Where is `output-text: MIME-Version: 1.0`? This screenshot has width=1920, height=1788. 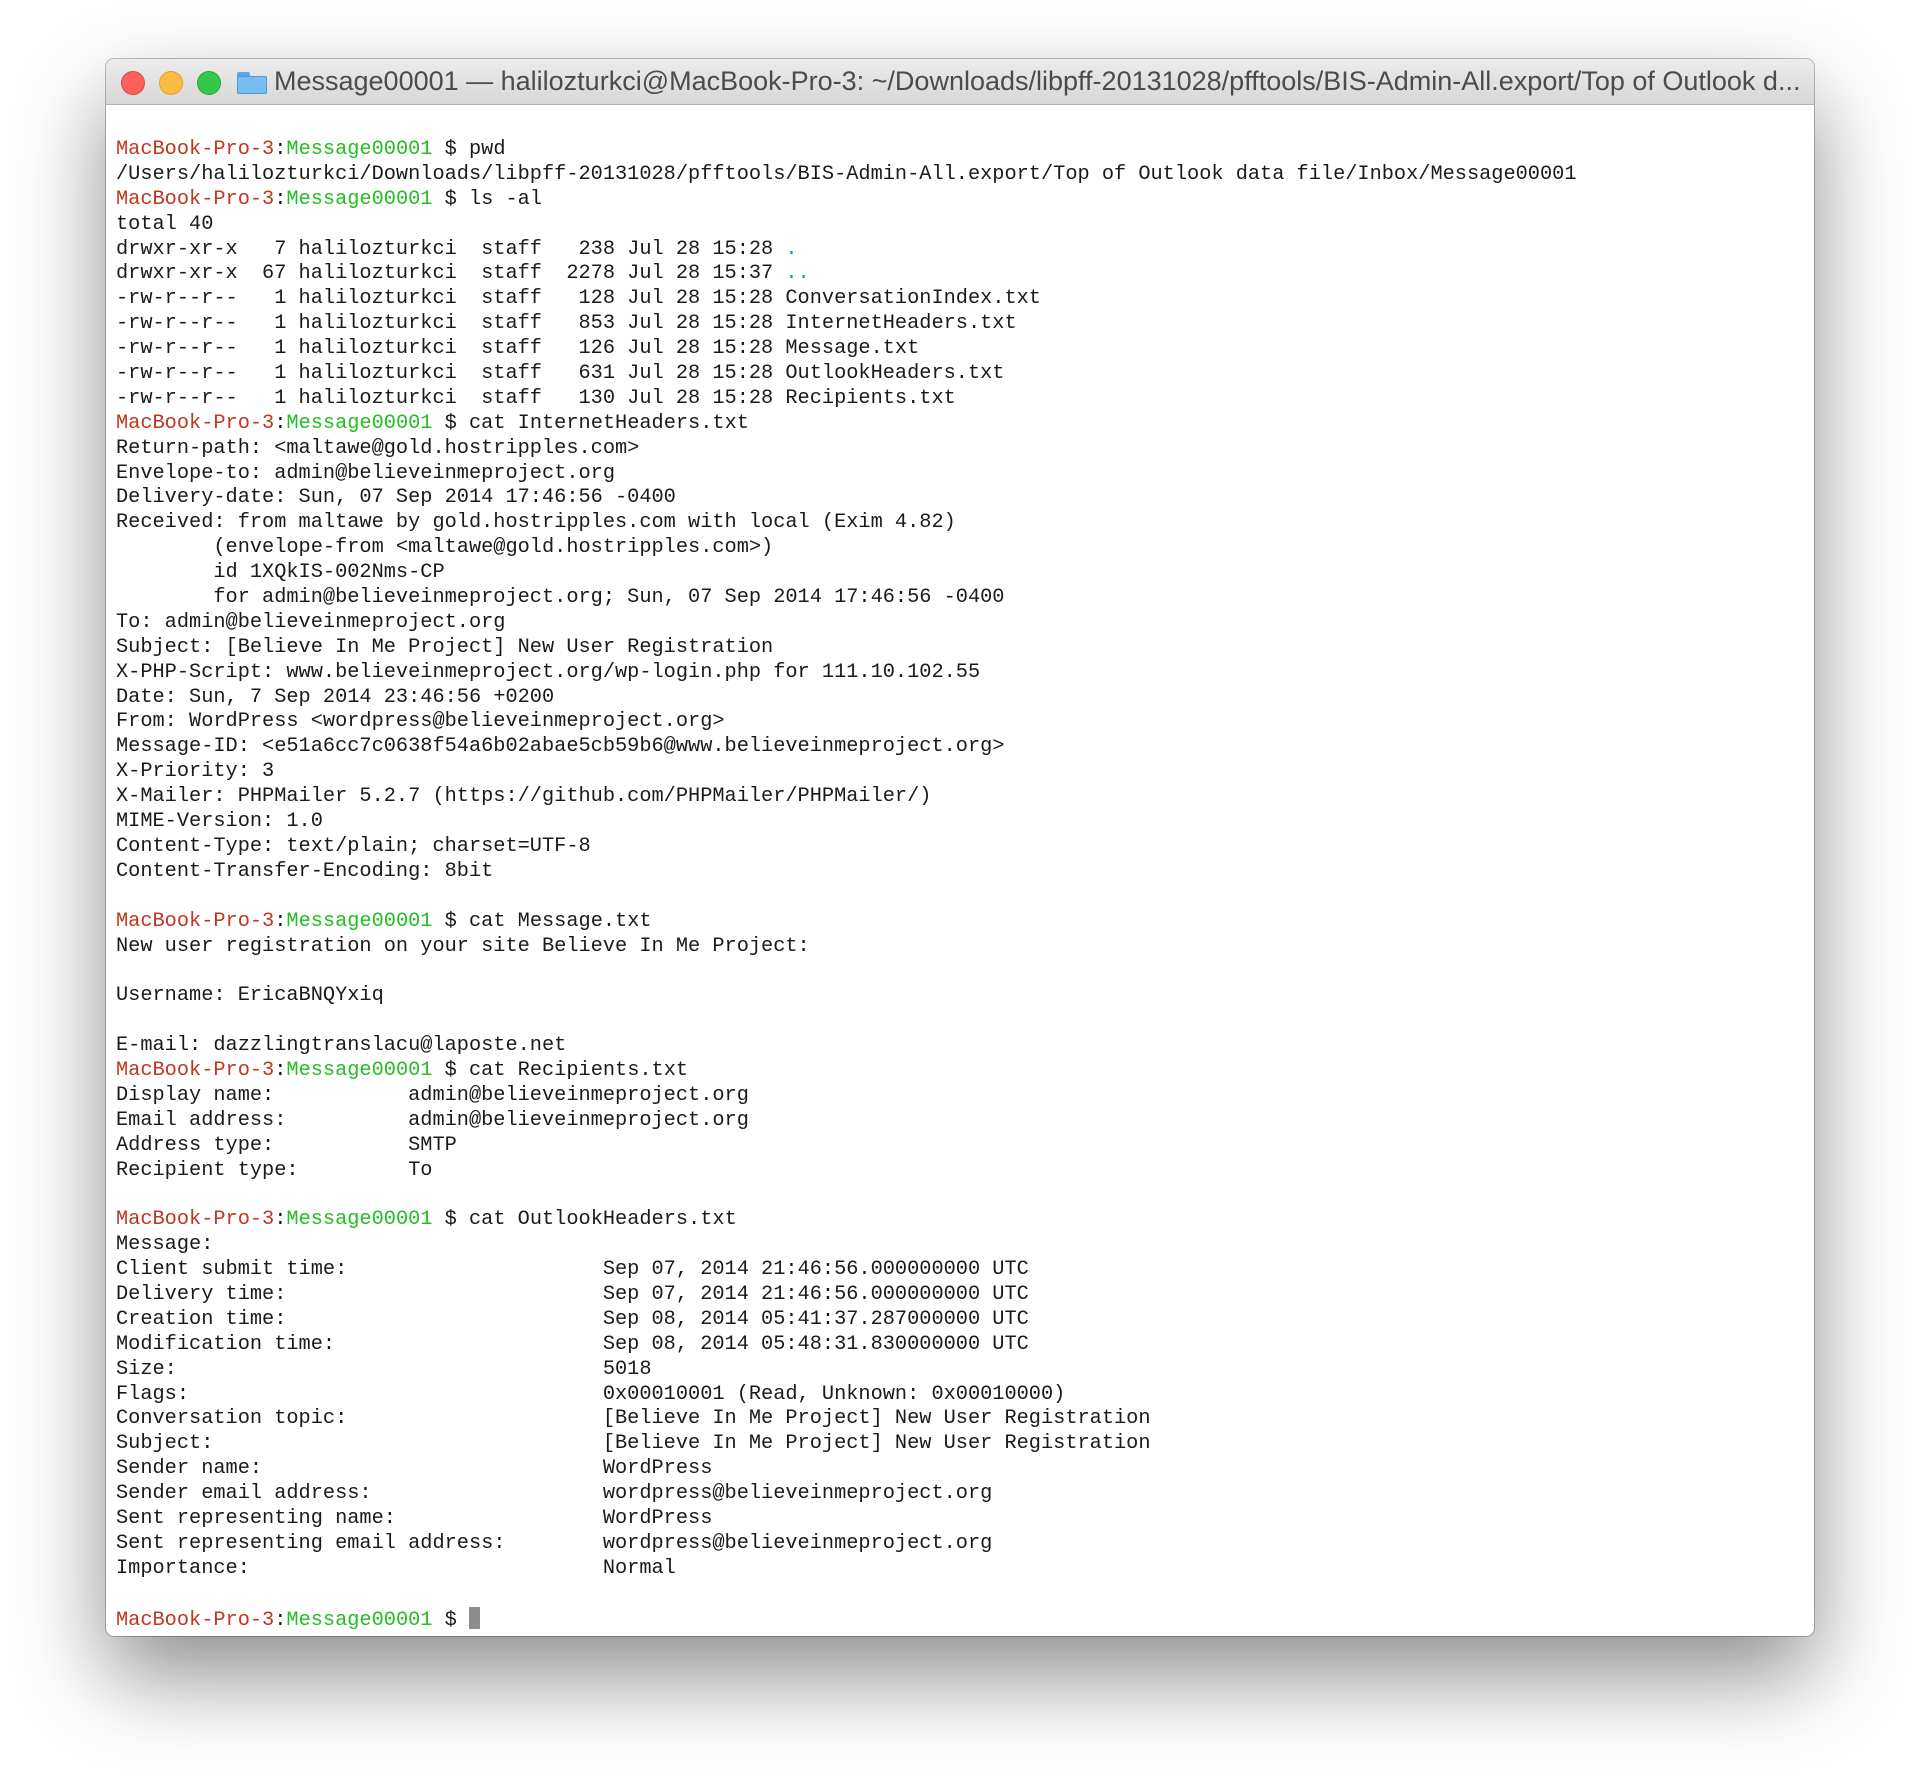 output-text: MIME-Version: 1.0 is located at coordinates (219, 822).